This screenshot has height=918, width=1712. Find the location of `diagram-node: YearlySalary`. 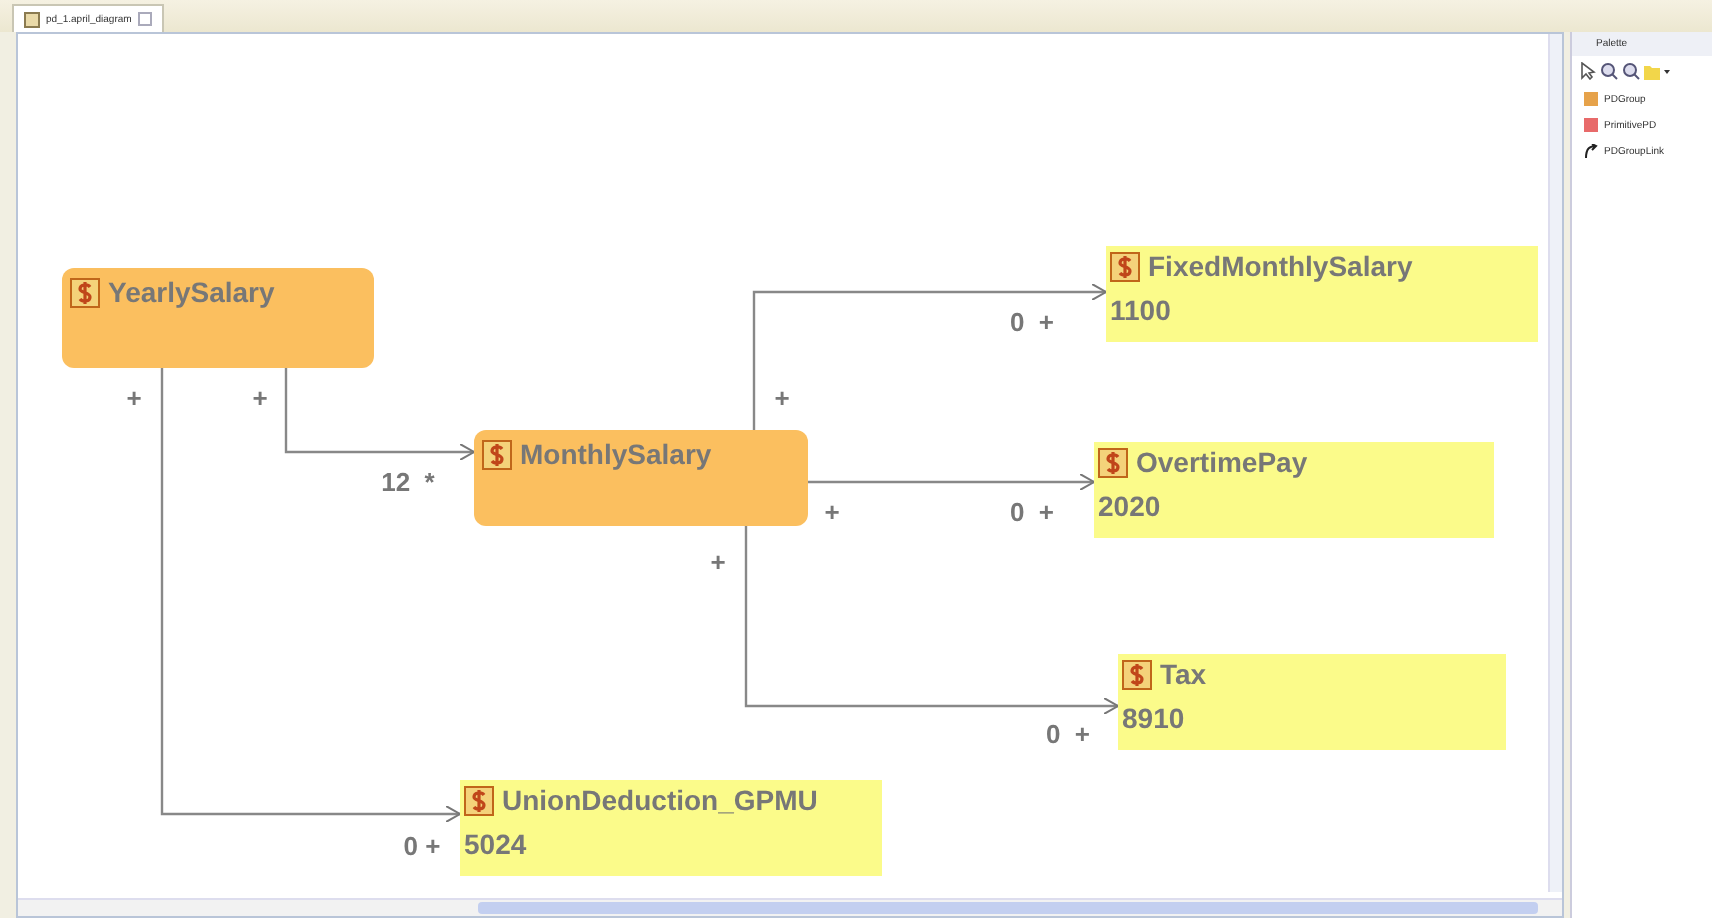

diagram-node: YearlySalary is located at coordinates (218, 318).